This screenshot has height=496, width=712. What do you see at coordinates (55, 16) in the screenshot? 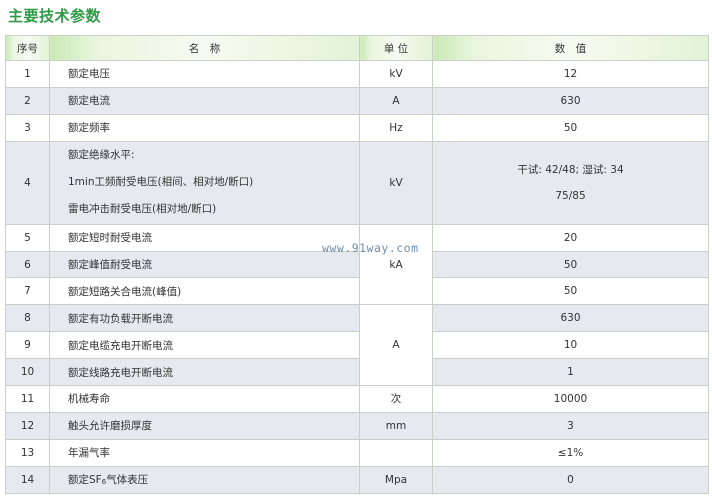
I see `page-title: 主要技术参数` at bounding box center [55, 16].